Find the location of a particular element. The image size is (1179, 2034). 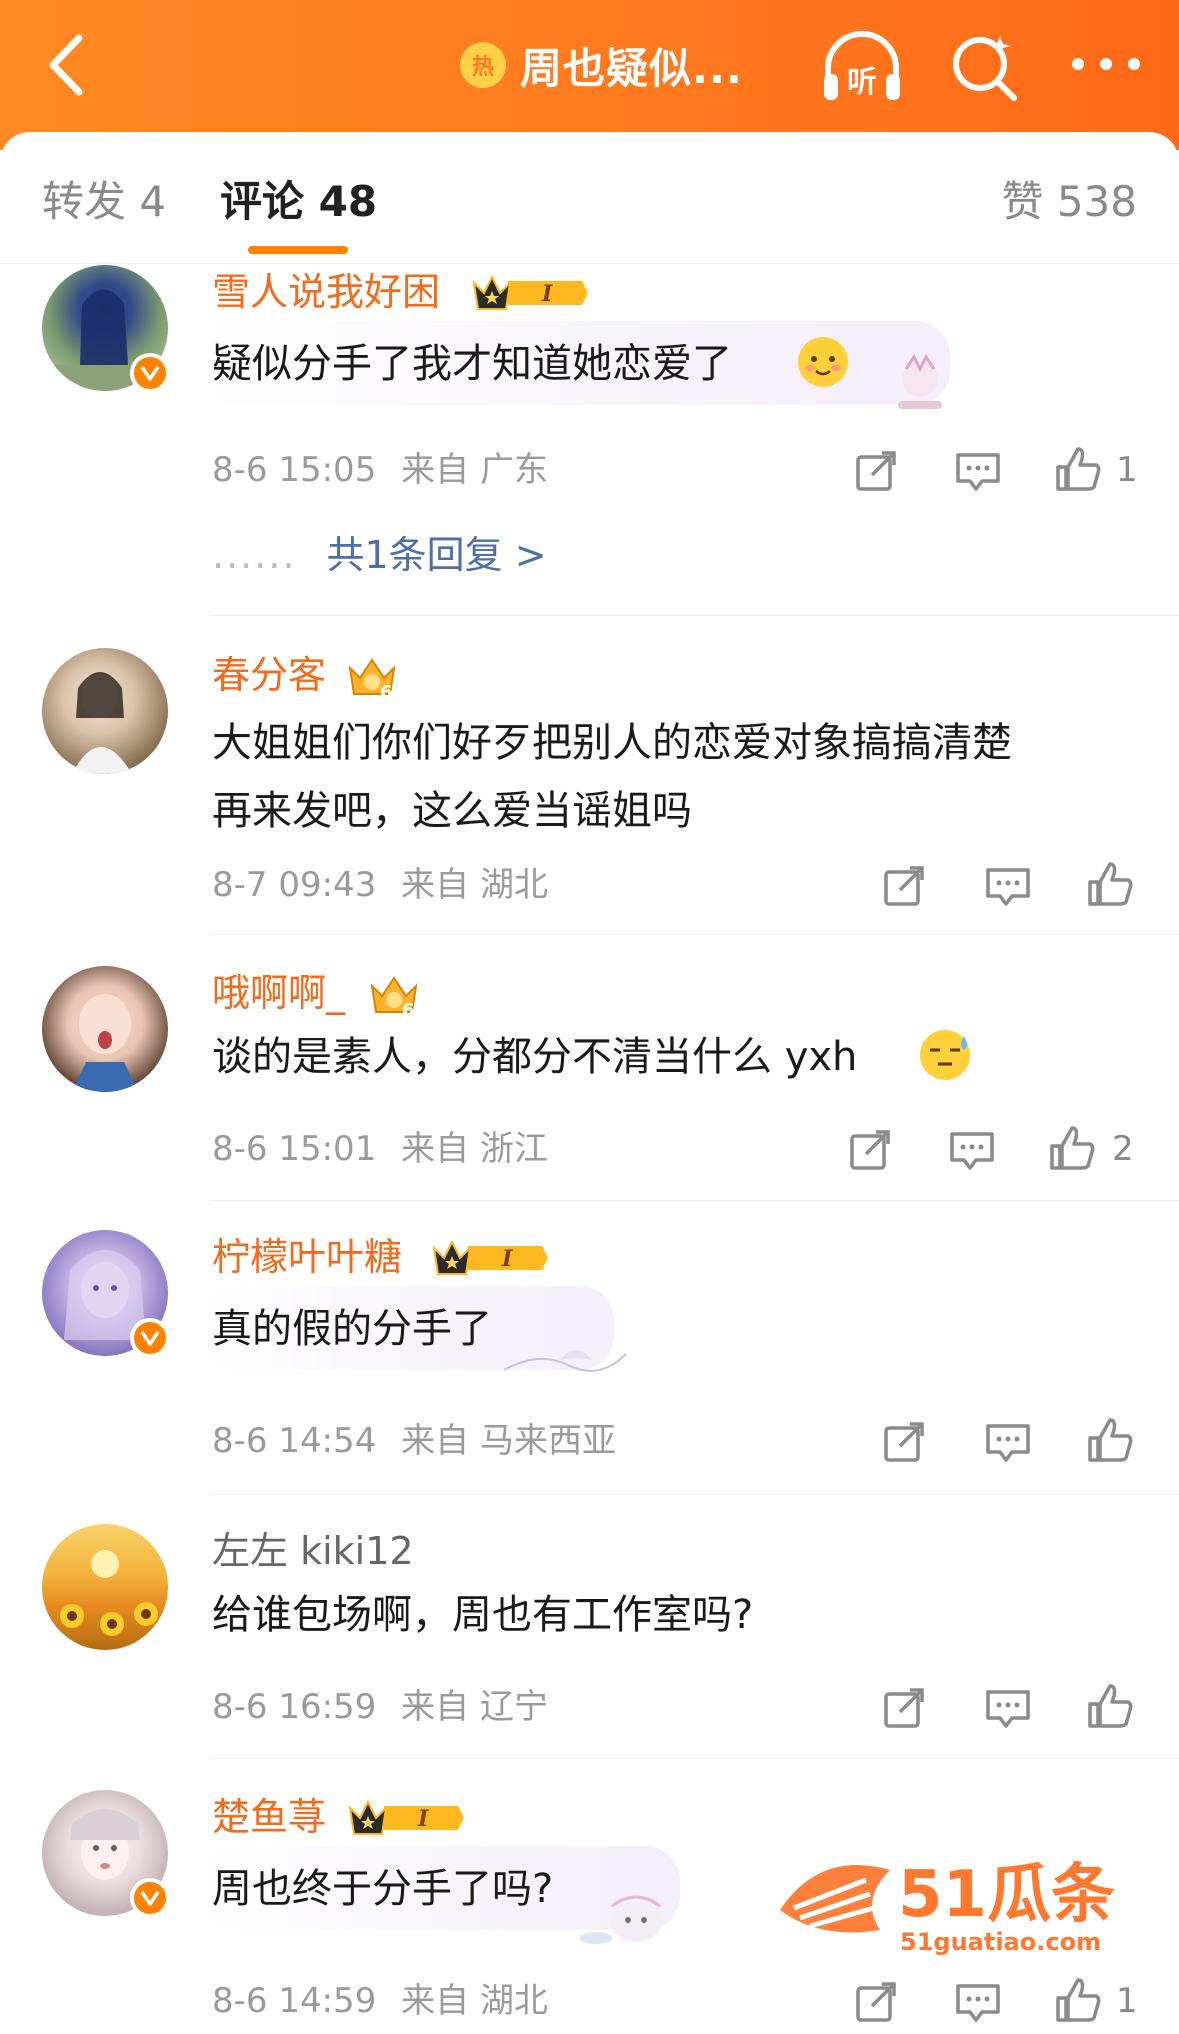

comment-text: 真的假的分手了 is located at coordinates (352, 1329).